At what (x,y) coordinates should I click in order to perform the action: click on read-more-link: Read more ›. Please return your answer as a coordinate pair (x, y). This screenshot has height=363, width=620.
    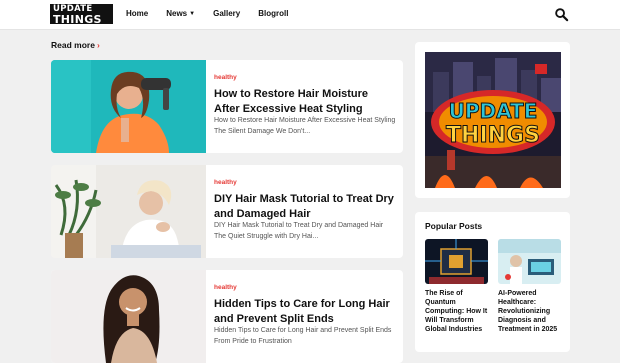
    Looking at the image, I should click on (75, 45).